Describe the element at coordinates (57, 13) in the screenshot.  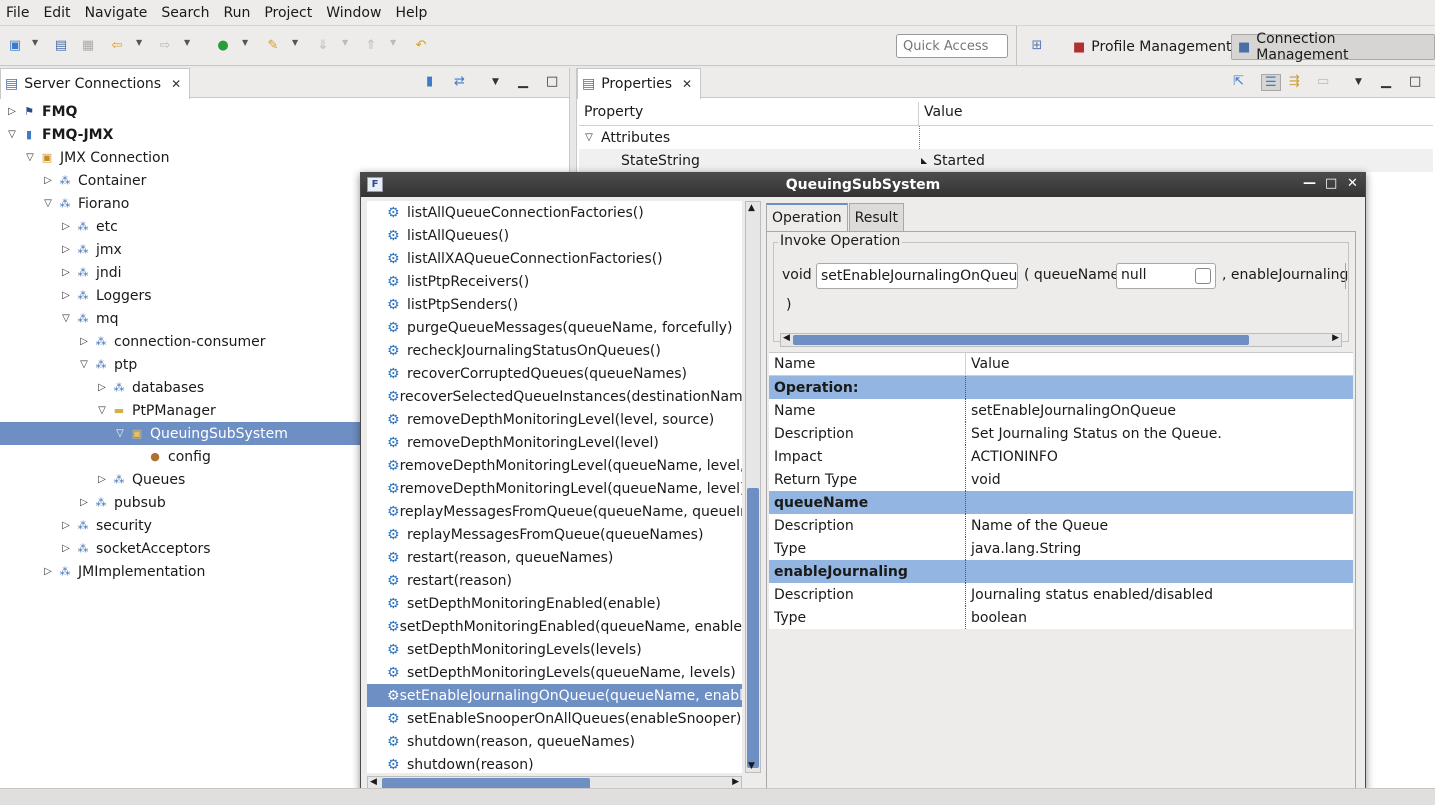
I see `menu-edit: Edit` at that location.